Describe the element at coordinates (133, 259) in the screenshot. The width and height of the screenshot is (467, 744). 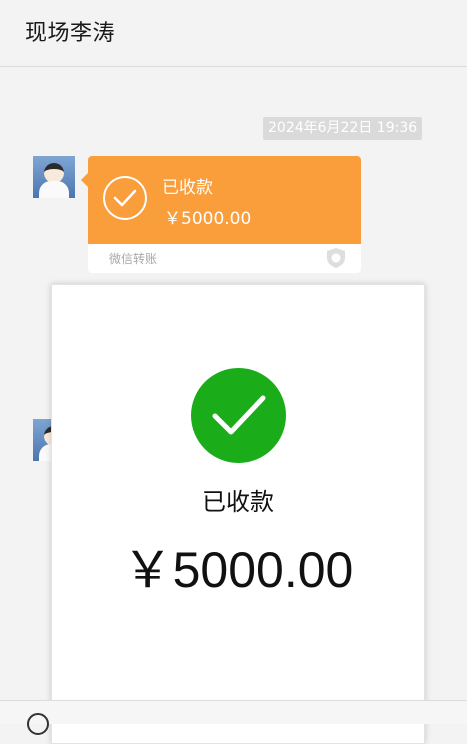
I see `transfer-type-label: 微信转账` at that location.